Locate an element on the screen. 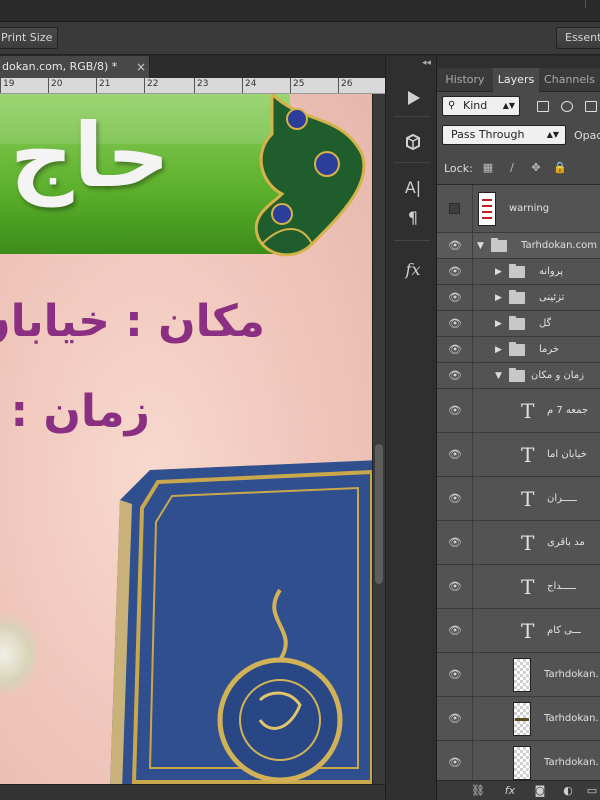  layer-thumbnail is located at coordinates (487, 208).